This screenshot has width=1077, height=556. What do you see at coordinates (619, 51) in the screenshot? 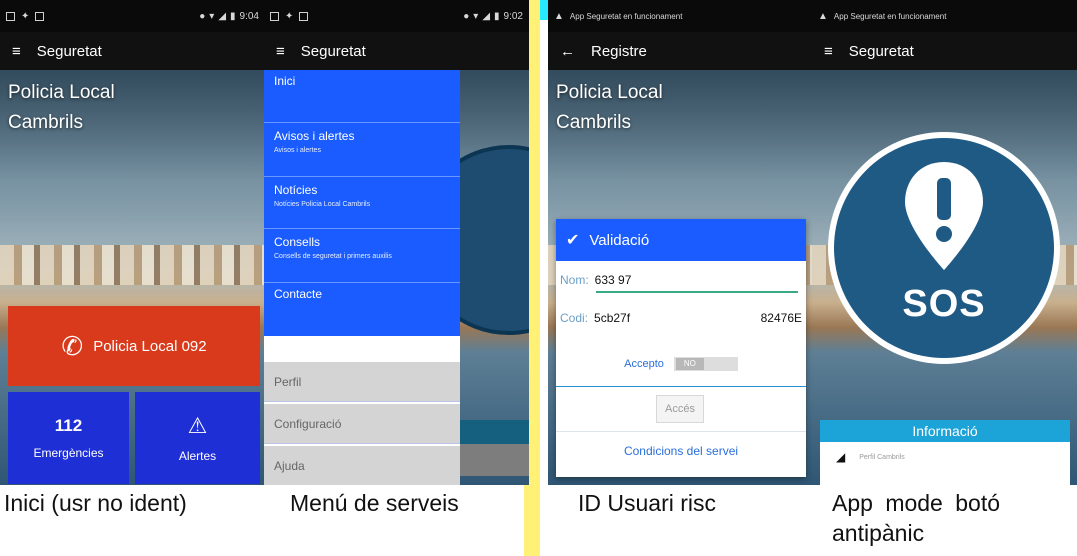
I see `app-title: Registre` at bounding box center [619, 51].